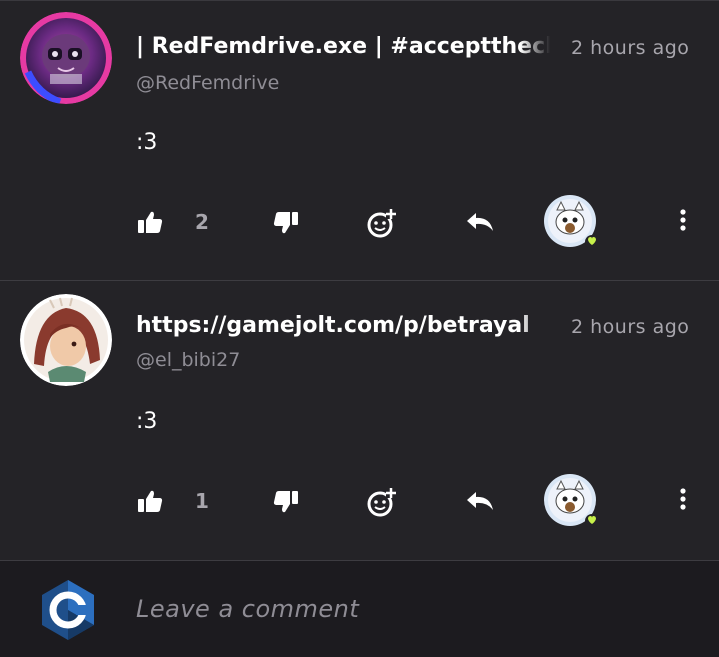  What do you see at coordinates (359, 501) in the screenshot?
I see `comment-actions: 1` at bounding box center [359, 501].